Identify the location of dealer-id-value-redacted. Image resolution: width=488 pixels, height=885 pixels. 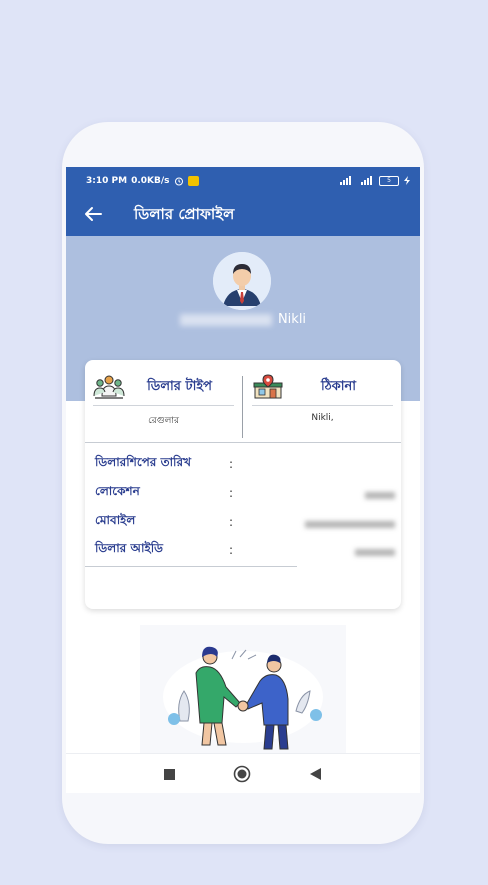
(322, 550).